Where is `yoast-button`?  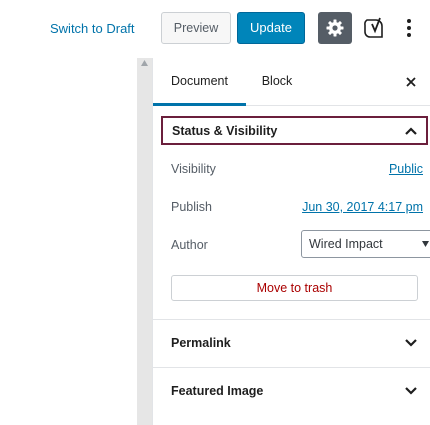
yoast-button is located at coordinates (375, 28).